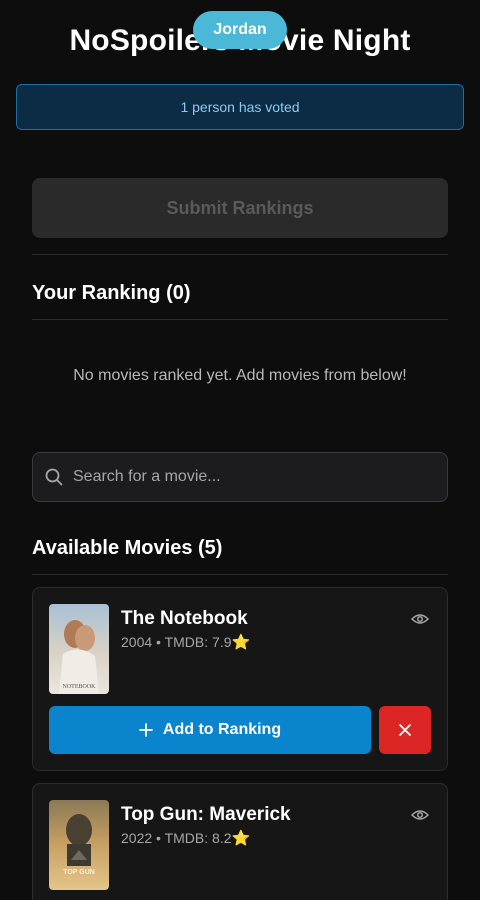 The image size is (480, 900). Describe the element at coordinates (184, 618) in the screenshot. I see `movie-title: The Notebook` at that location.